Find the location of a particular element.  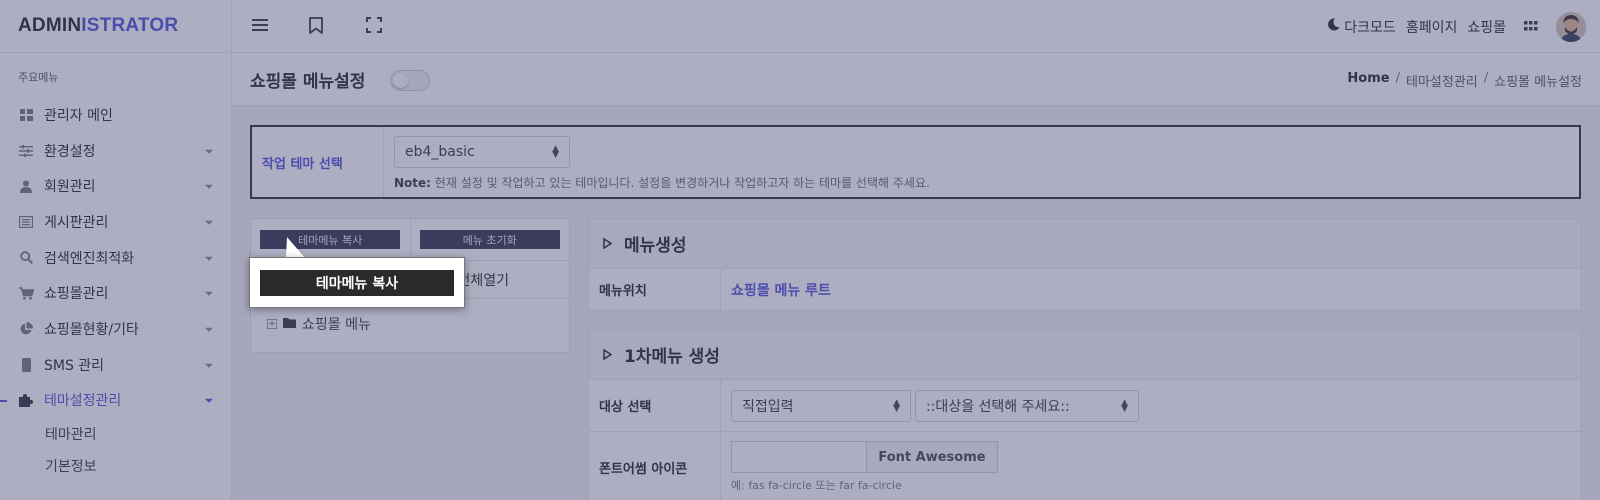

menu-position-value: 쇼핑몰 메뉴 루트 is located at coordinates (781, 290).